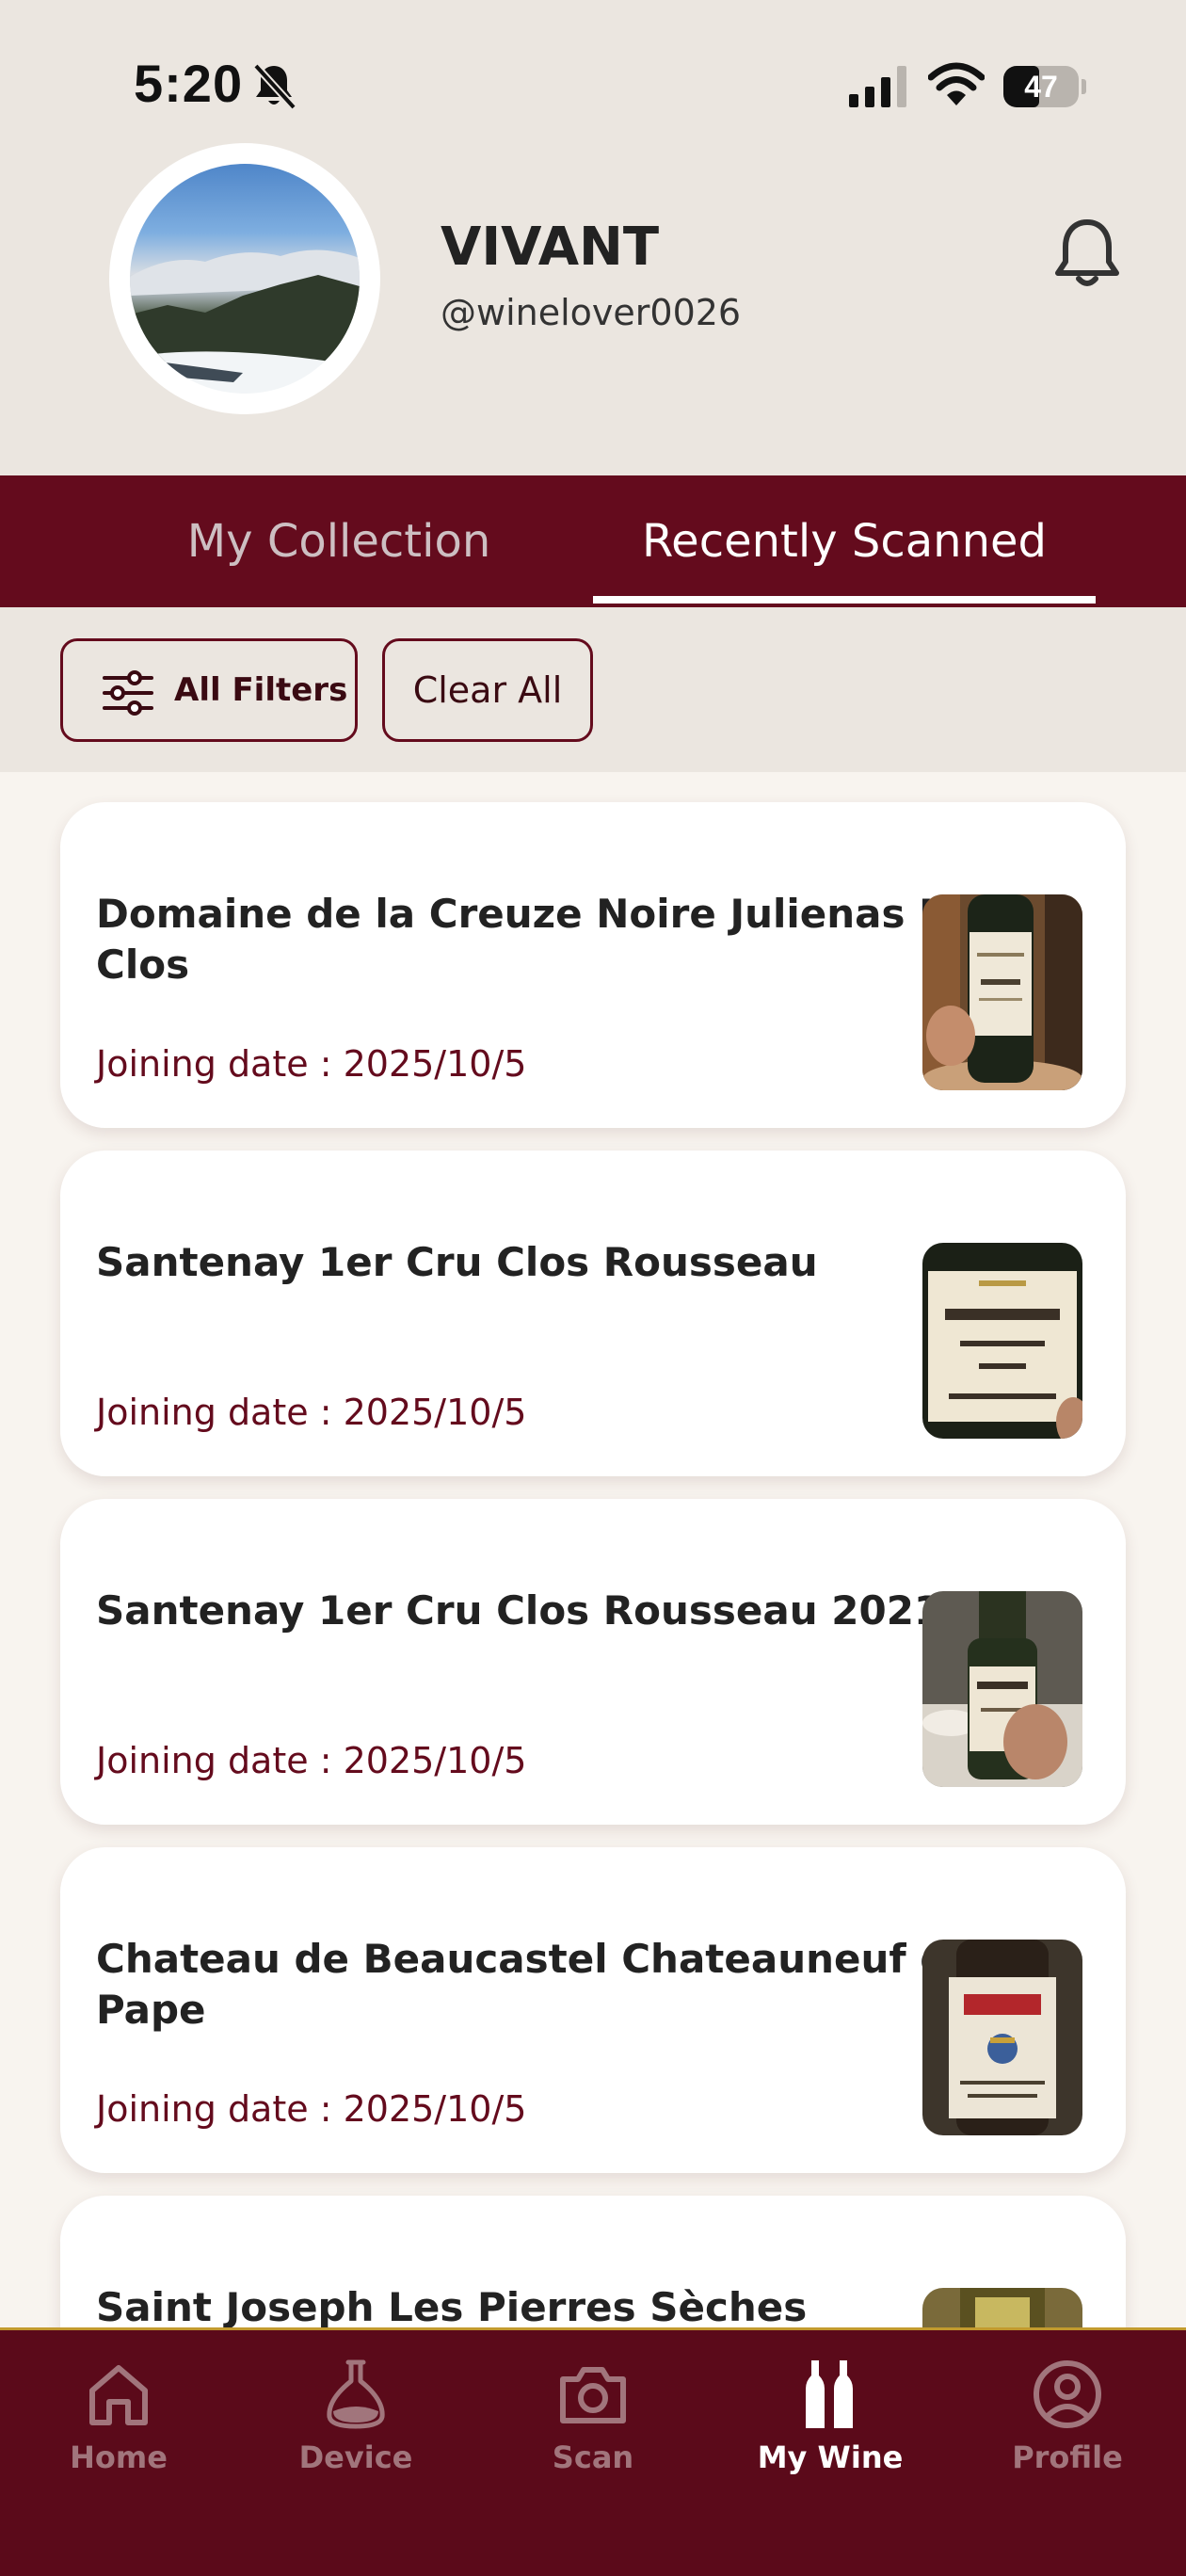  Describe the element at coordinates (339, 541) in the screenshot. I see `tab-my-collection: My Collection` at that location.